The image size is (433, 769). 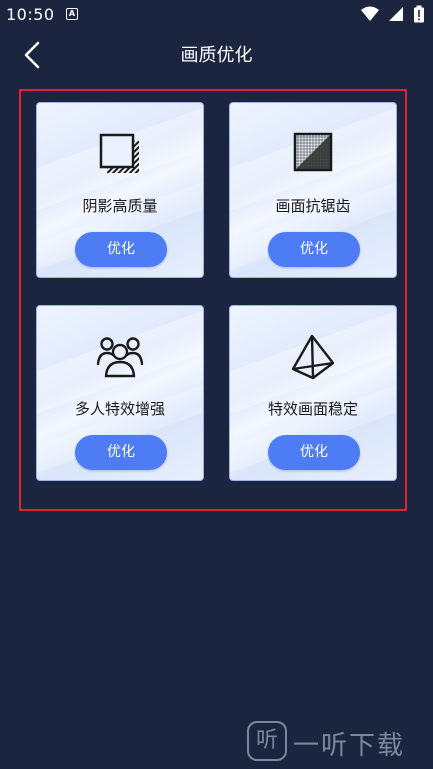 I want to click on card-shadow-quality: 阴影高质量 优化, so click(x=120, y=190).